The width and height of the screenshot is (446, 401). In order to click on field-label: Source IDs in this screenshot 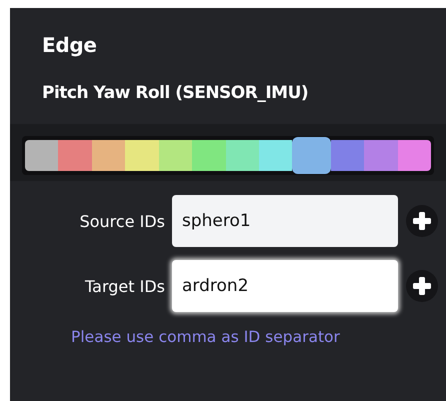, I will do `click(121, 221)`.